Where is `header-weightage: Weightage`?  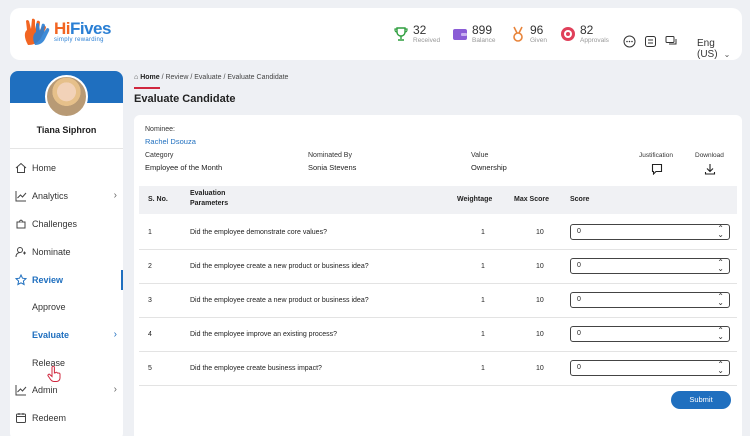
header-weightage: Weightage is located at coordinates (475, 199).